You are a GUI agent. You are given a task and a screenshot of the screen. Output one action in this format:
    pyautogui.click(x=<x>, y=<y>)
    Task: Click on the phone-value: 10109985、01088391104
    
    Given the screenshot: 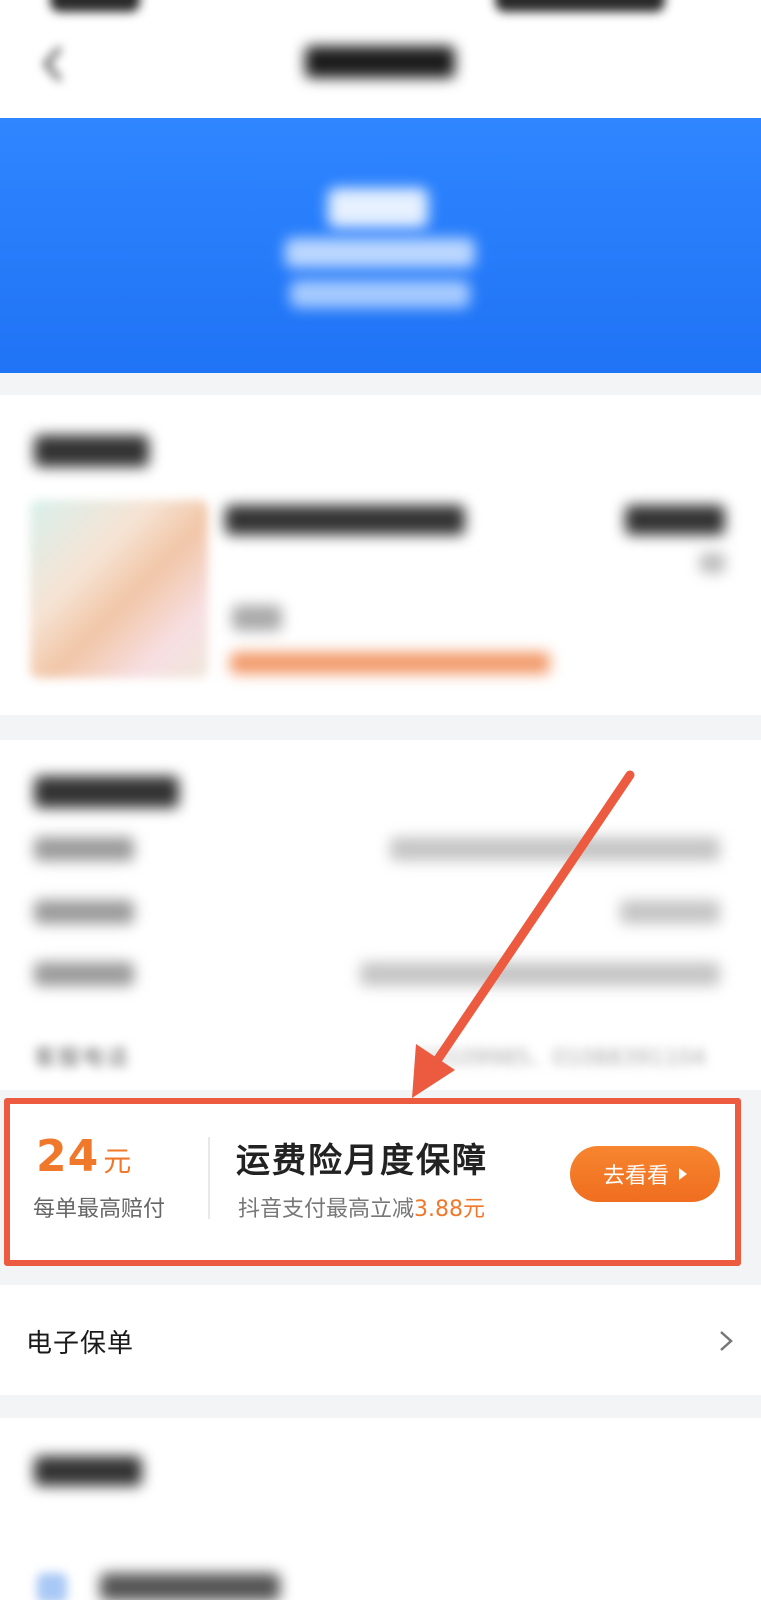 What is the action you would take?
    pyautogui.click(x=562, y=1056)
    